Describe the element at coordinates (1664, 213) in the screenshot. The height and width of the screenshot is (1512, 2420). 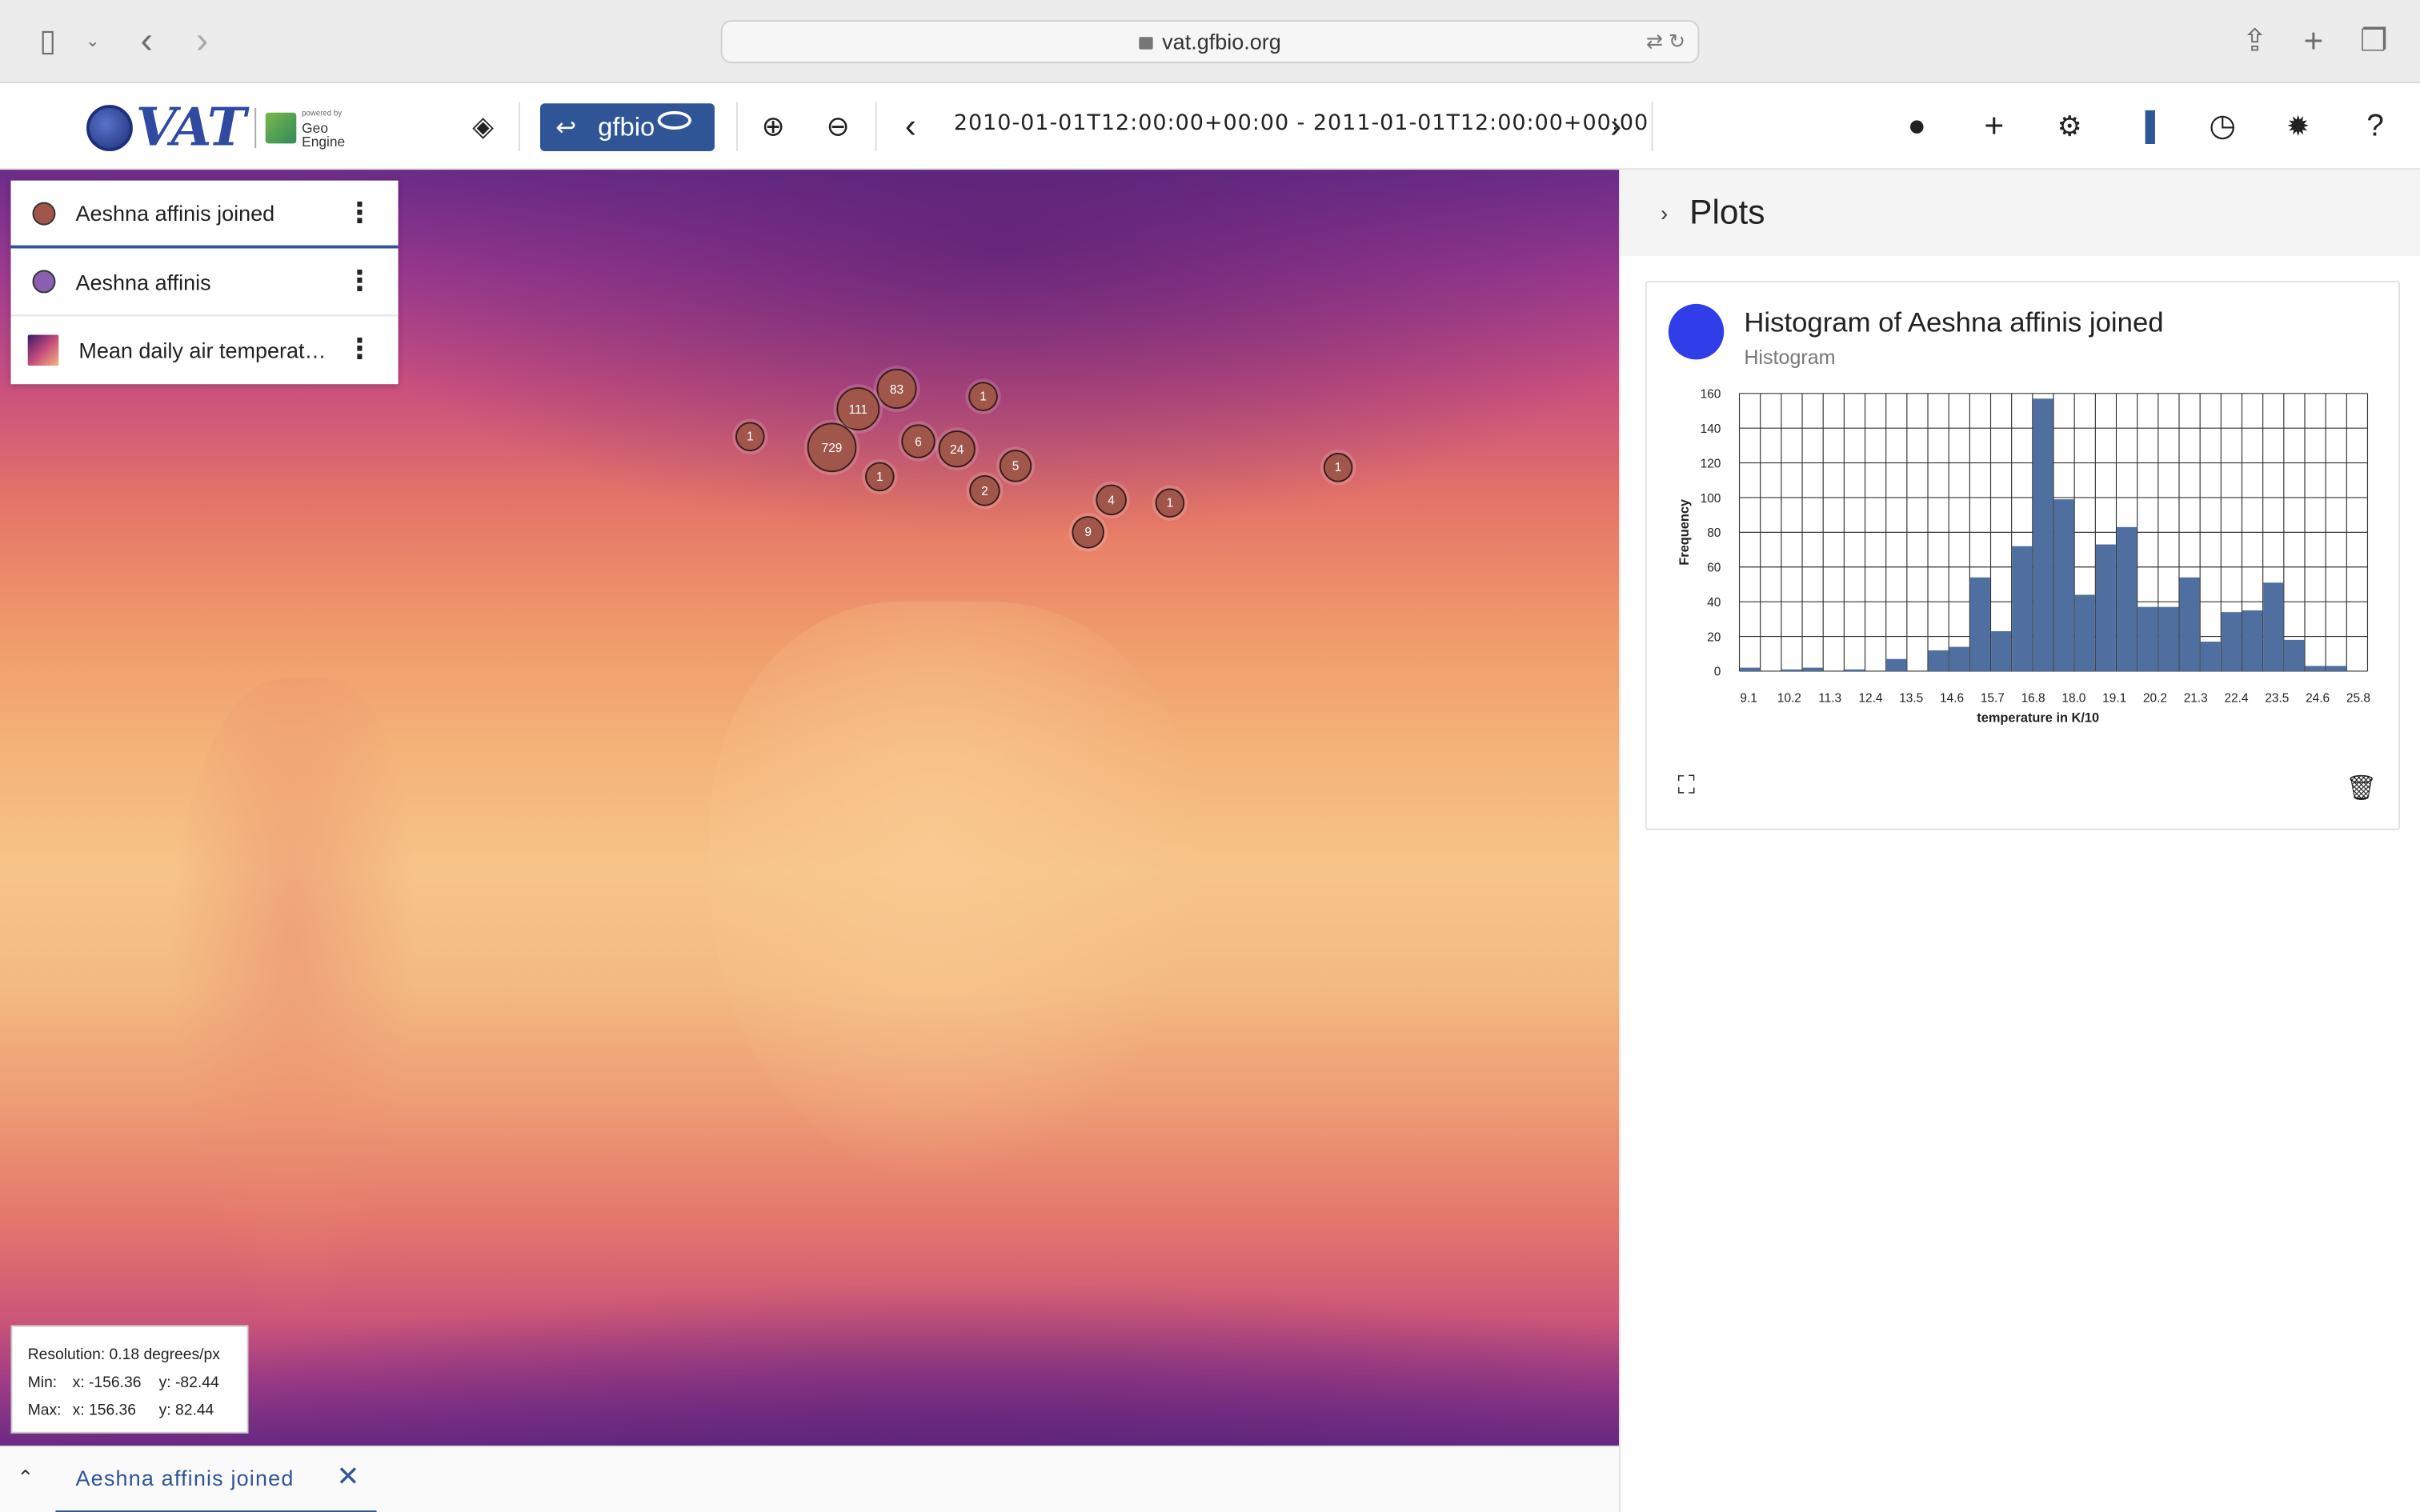
I see `chevron-right-icon: ›` at that location.